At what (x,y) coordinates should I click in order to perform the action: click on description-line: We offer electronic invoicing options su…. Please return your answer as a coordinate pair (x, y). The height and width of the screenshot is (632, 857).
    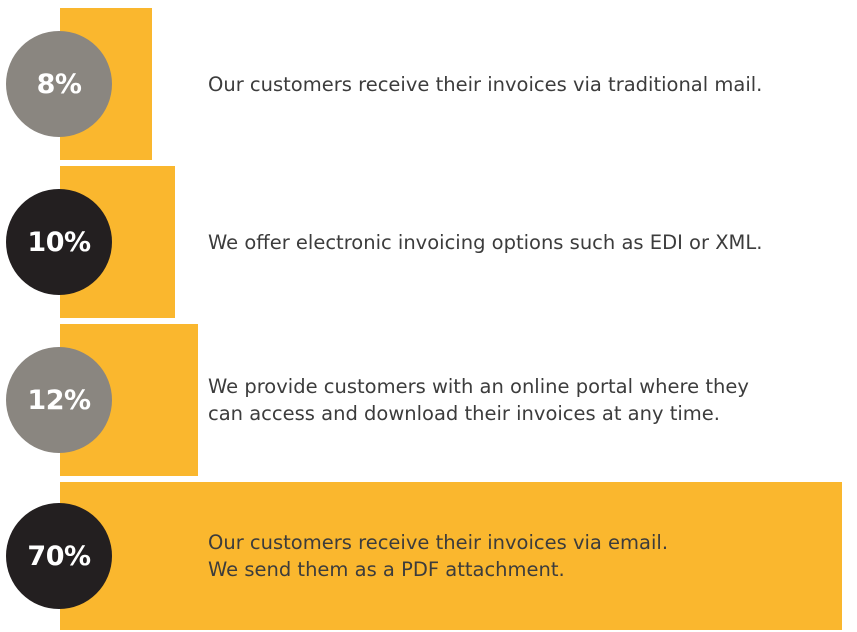
    Looking at the image, I should click on (485, 242).